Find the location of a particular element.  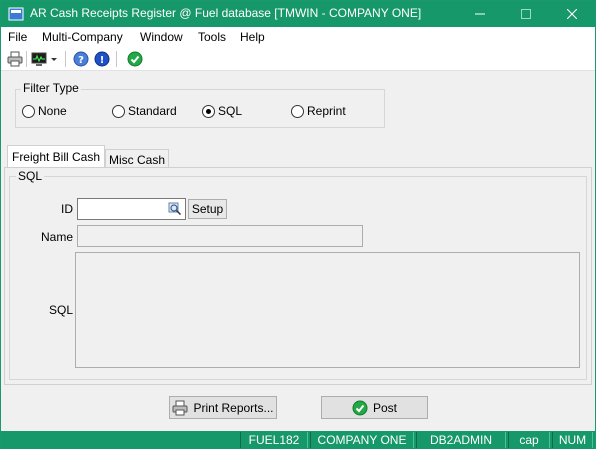

dropdown-arrow-icon is located at coordinates (54, 59).